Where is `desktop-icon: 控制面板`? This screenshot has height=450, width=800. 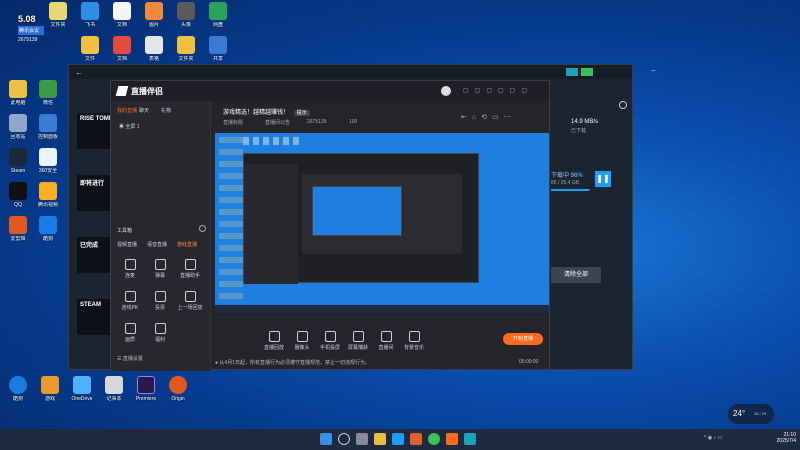 desktop-icon: 控制面板 is located at coordinates (48, 127).